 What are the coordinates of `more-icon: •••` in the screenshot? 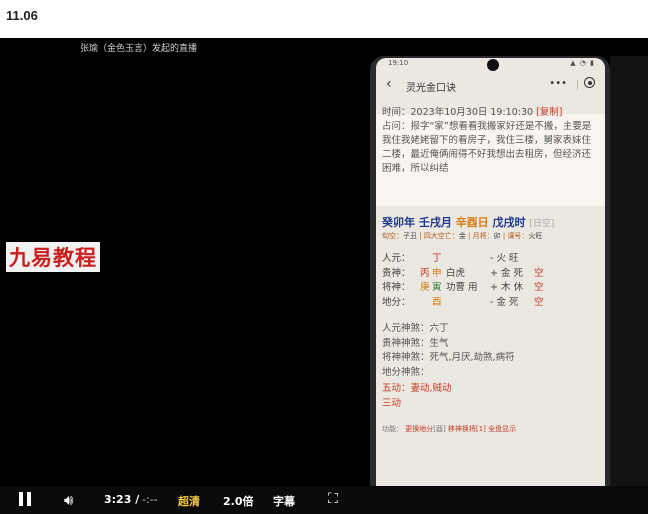 It's located at (558, 83).